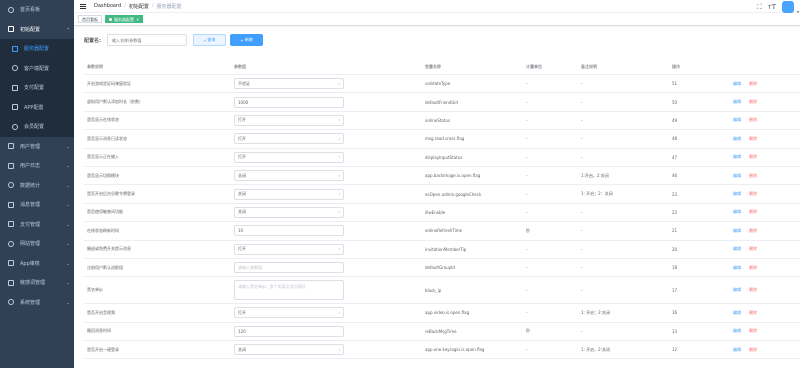 Image resolution: width=800 pixels, height=368 pixels. Describe the element at coordinates (37, 283) in the screenshot. I see `sidebar-item: 敏感词管理 ⌄` at that location.